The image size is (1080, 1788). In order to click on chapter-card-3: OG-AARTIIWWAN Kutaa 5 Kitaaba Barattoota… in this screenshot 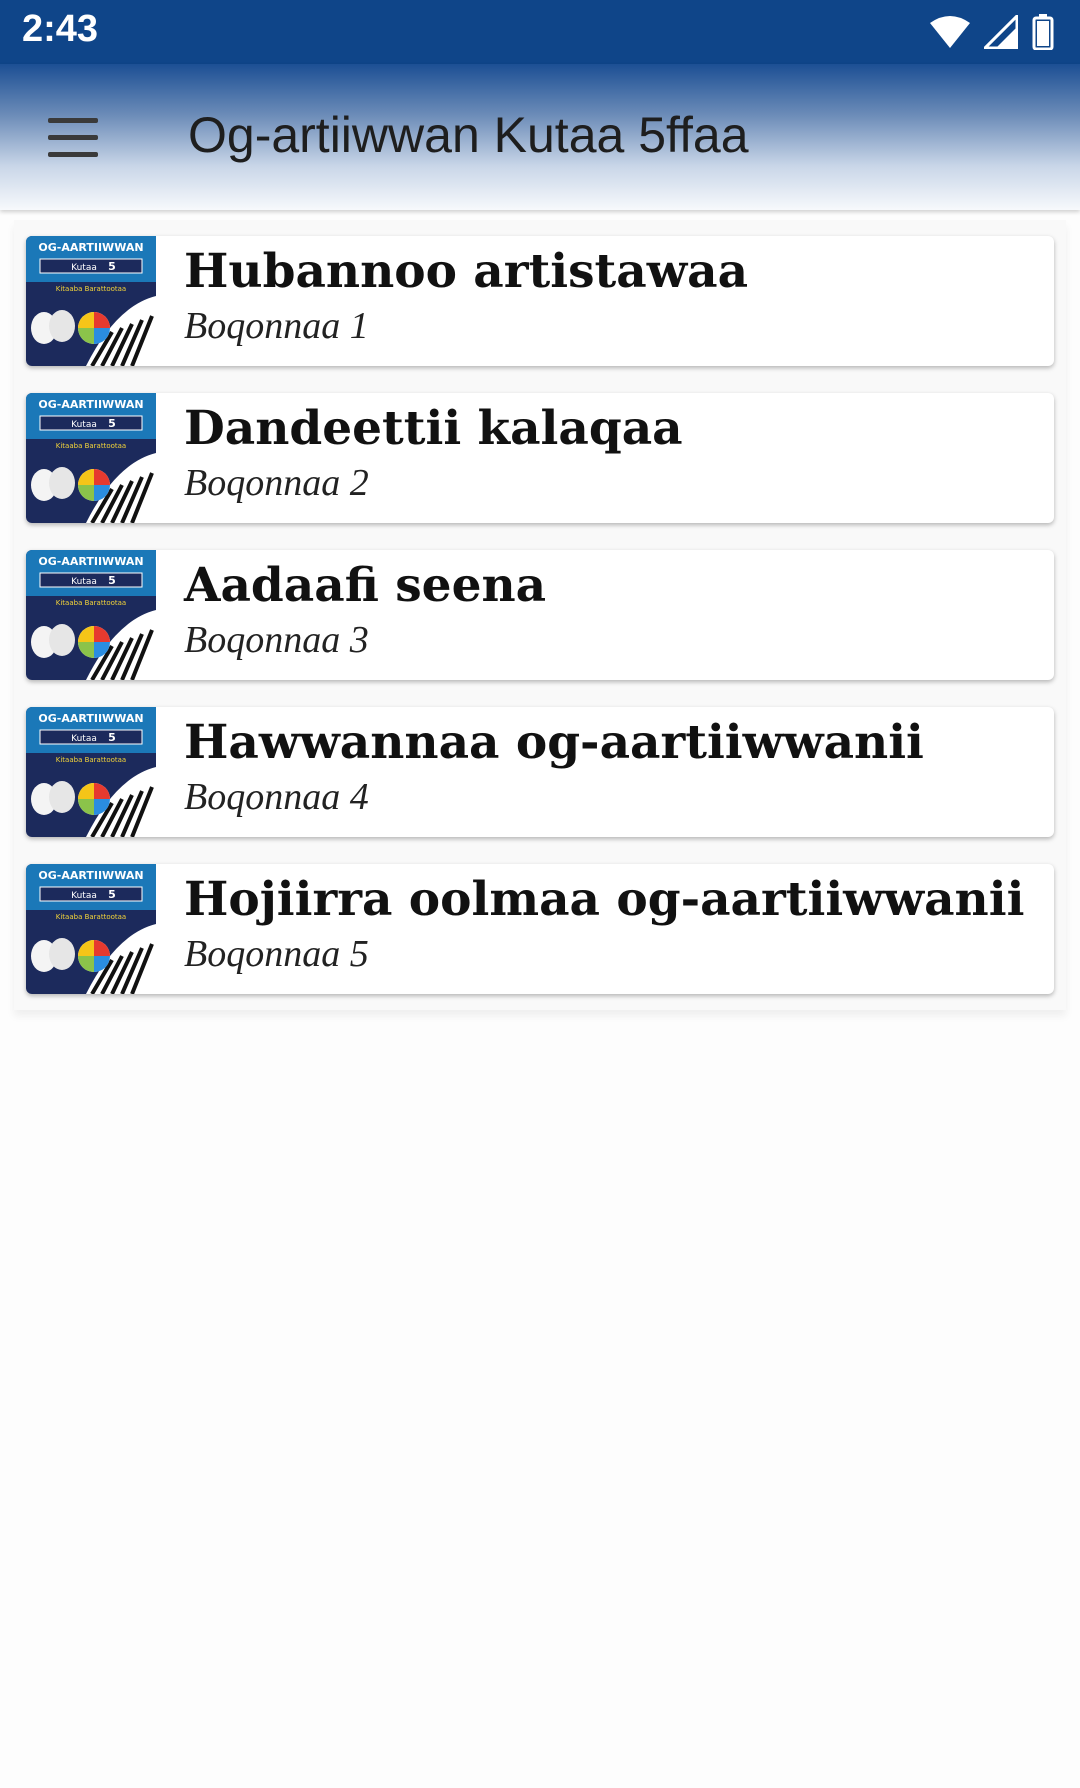, I will do `click(540, 615)`.